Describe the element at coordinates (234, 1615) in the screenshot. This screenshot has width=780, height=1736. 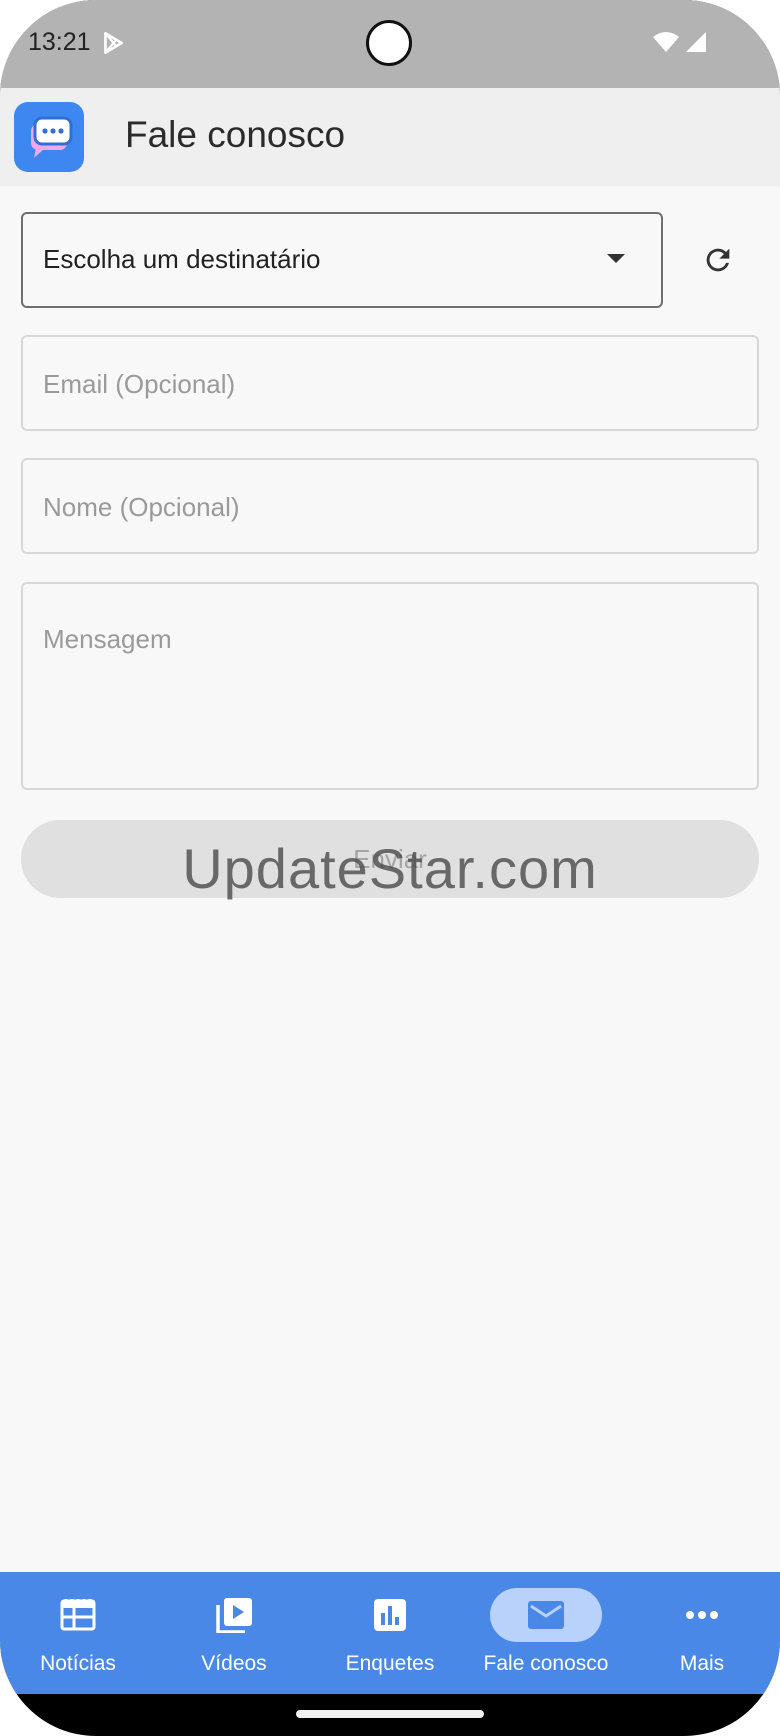
I see `video-library-icon` at that location.